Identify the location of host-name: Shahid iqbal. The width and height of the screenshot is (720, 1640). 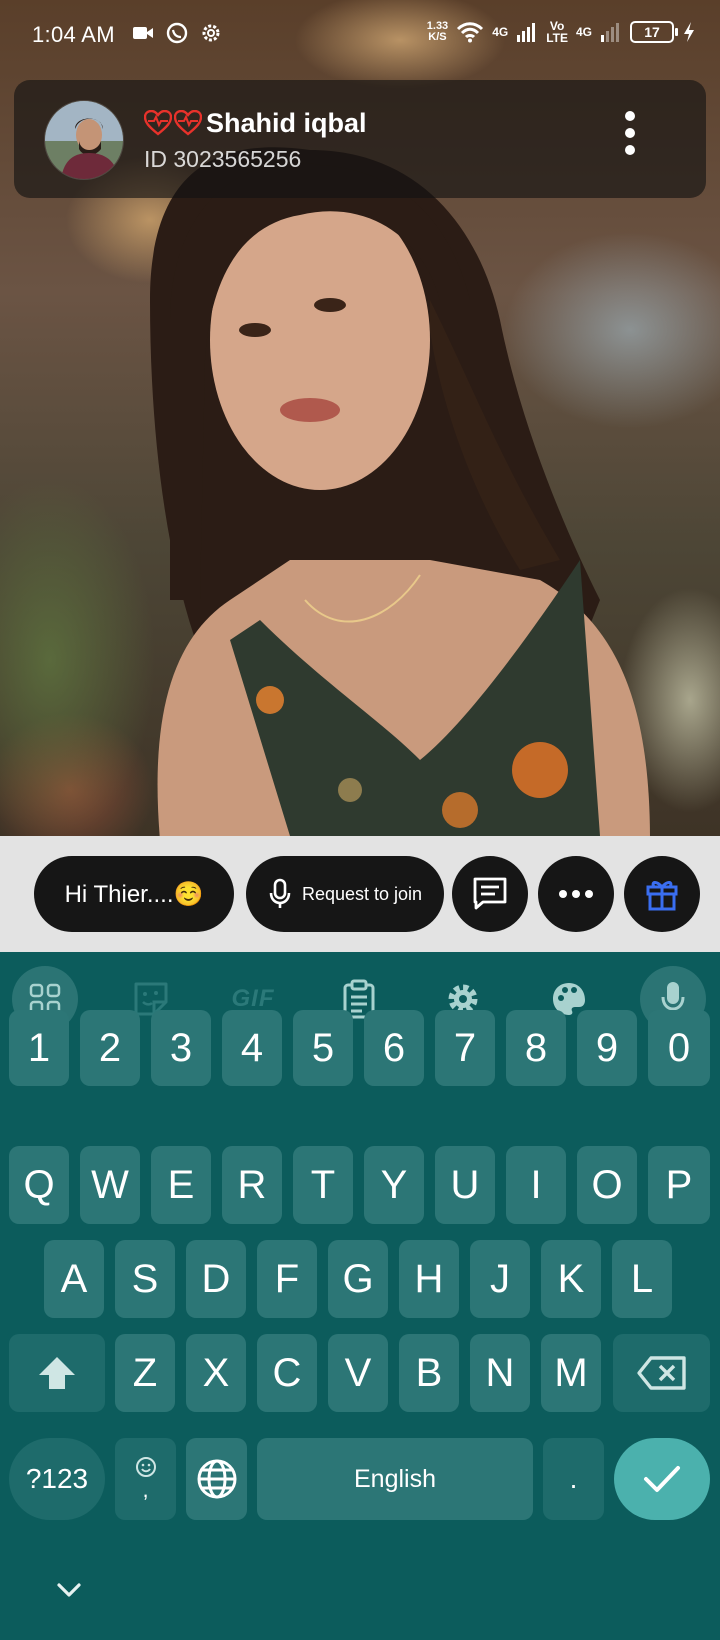
(286, 123).